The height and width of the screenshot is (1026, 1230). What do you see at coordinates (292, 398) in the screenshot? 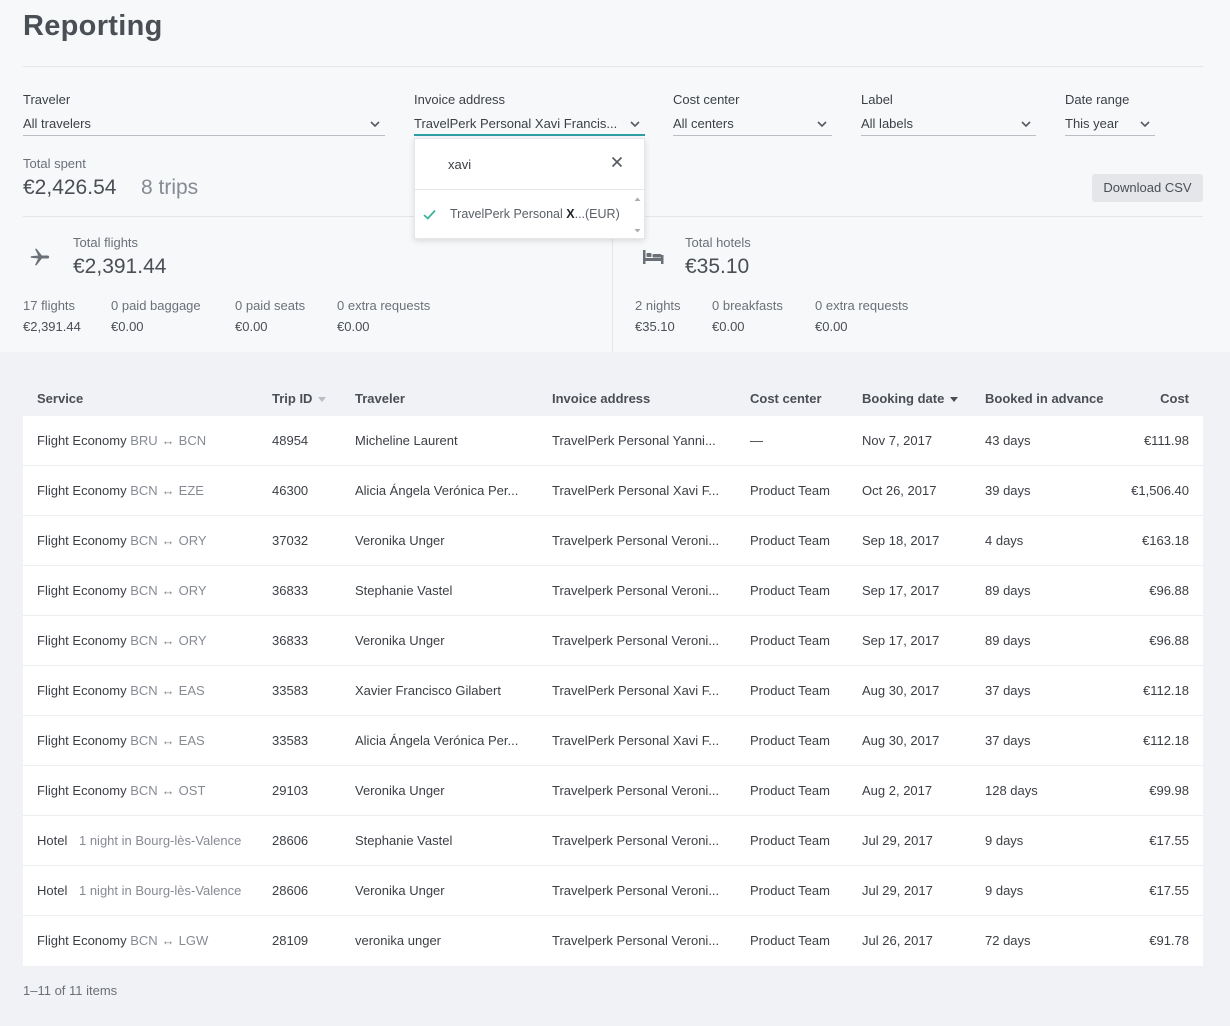
I see `header-trip-id-label: Trip ID` at bounding box center [292, 398].